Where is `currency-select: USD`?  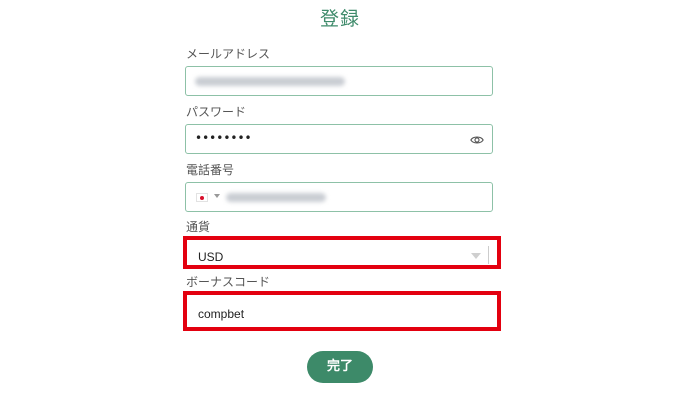 currency-select: USD is located at coordinates (342, 254).